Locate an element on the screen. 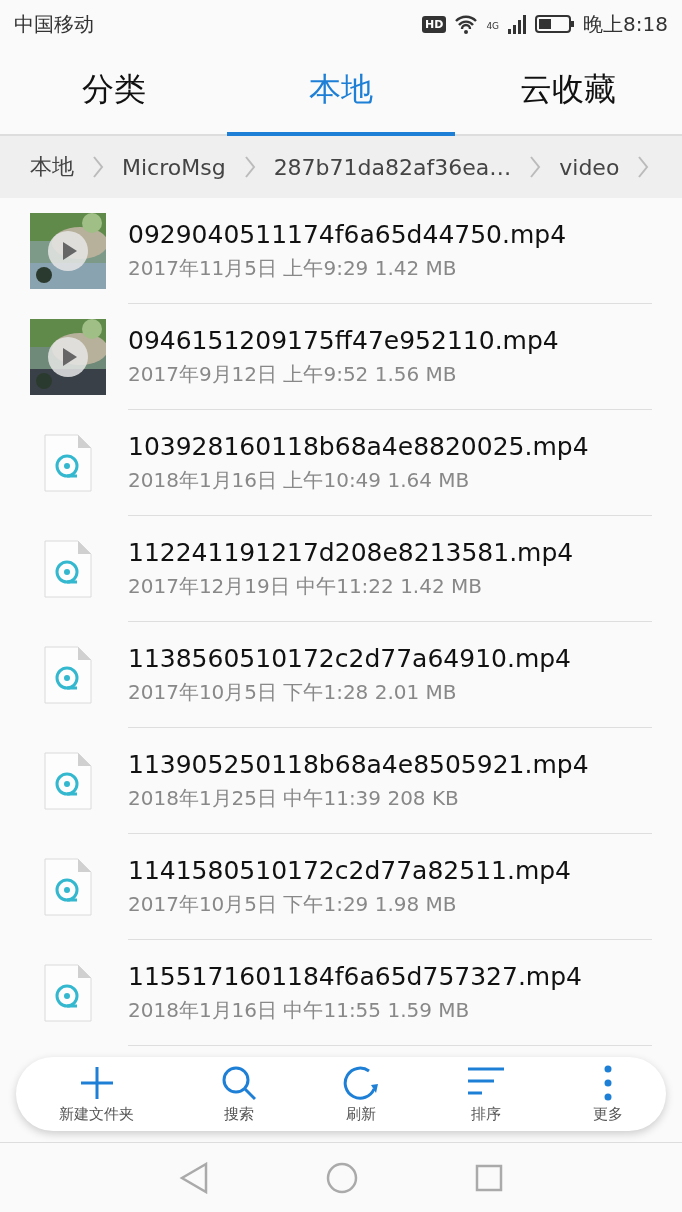  file-details: 2018年1月16日 上午10:49 1.64 MB is located at coordinates (299, 480).